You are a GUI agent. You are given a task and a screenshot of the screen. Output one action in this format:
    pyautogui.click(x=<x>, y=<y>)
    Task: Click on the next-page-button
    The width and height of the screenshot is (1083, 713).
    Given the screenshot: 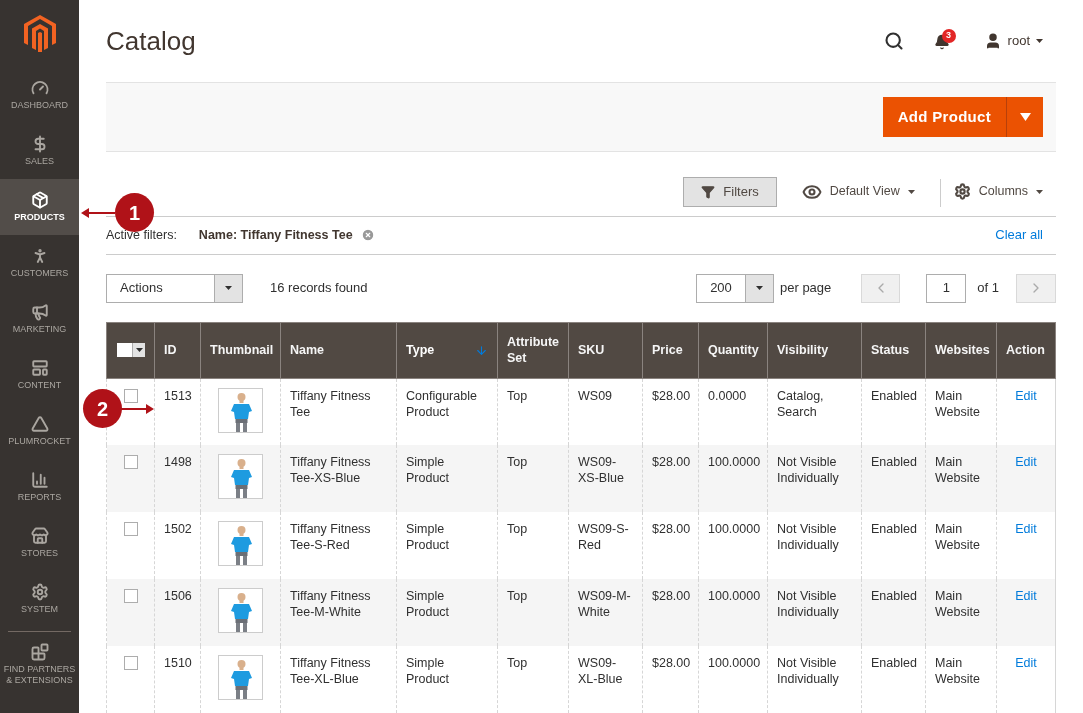 What is the action you would take?
    pyautogui.click(x=1036, y=288)
    